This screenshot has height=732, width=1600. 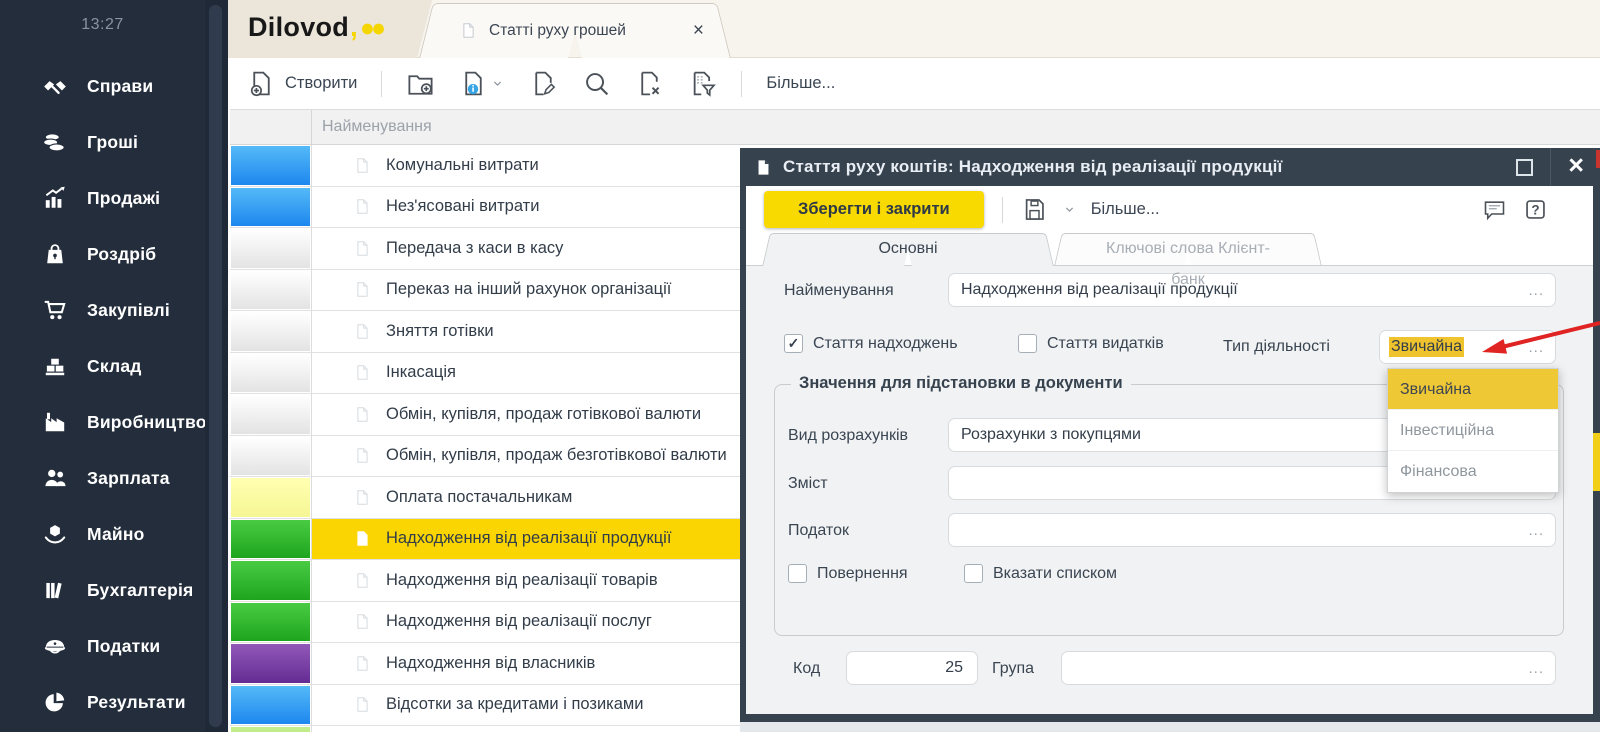 I want to click on dropdown-option-selected: Звичайна, so click(x=1473, y=389).